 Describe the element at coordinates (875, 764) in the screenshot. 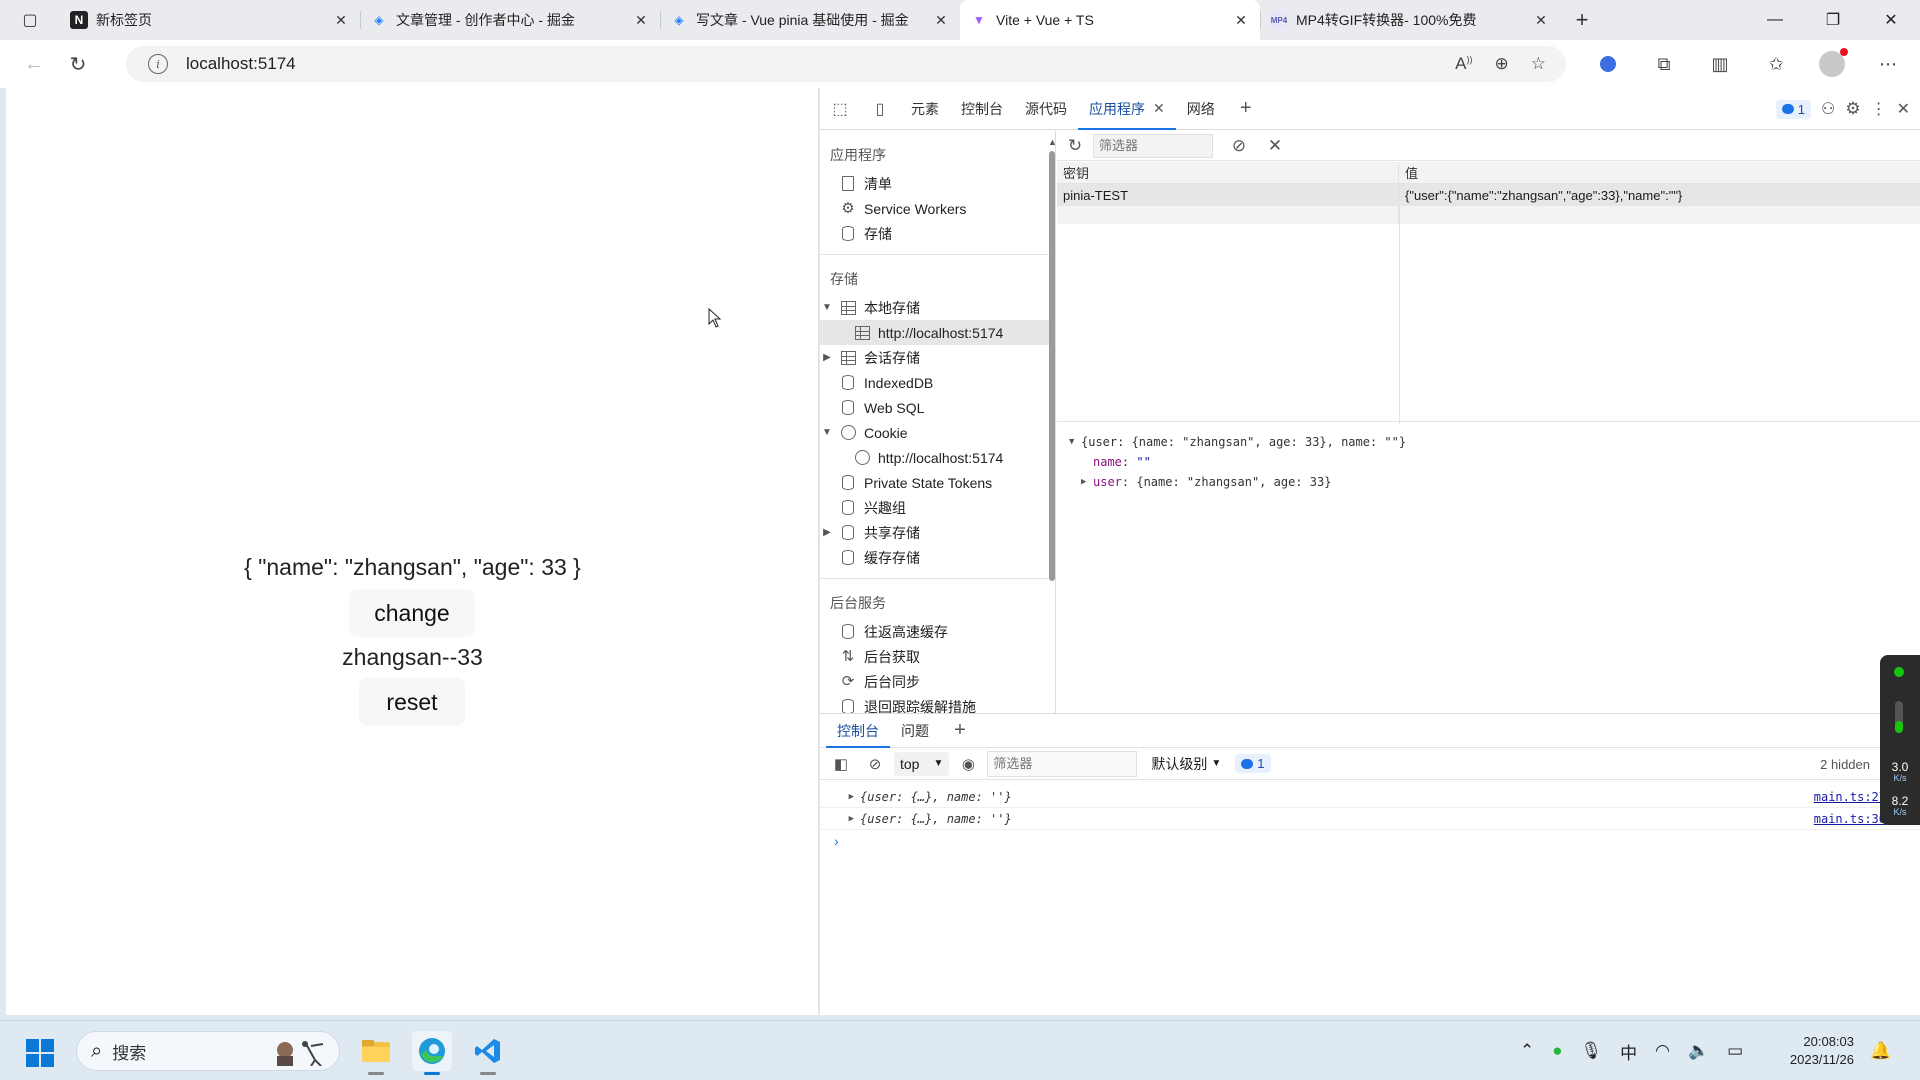

I see `clear-console-icon: ⊘` at that location.